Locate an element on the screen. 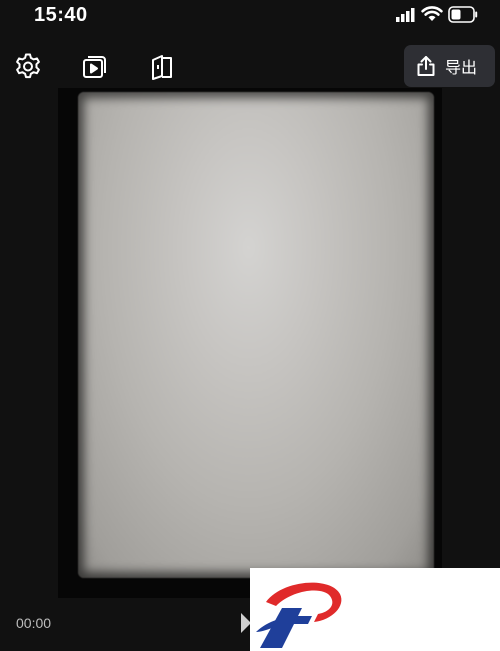 This screenshot has height=651, width=500. export-button: 导出 is located at coordinates (449, 66).